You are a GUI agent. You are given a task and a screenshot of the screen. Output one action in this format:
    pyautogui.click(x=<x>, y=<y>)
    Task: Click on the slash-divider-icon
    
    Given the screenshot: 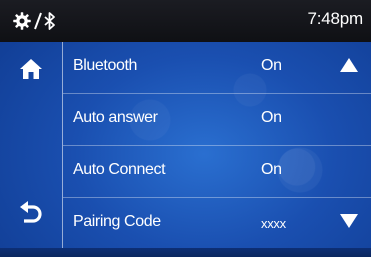 What is the action you would take?
    pyautogui.click(x=38, y=21)
    